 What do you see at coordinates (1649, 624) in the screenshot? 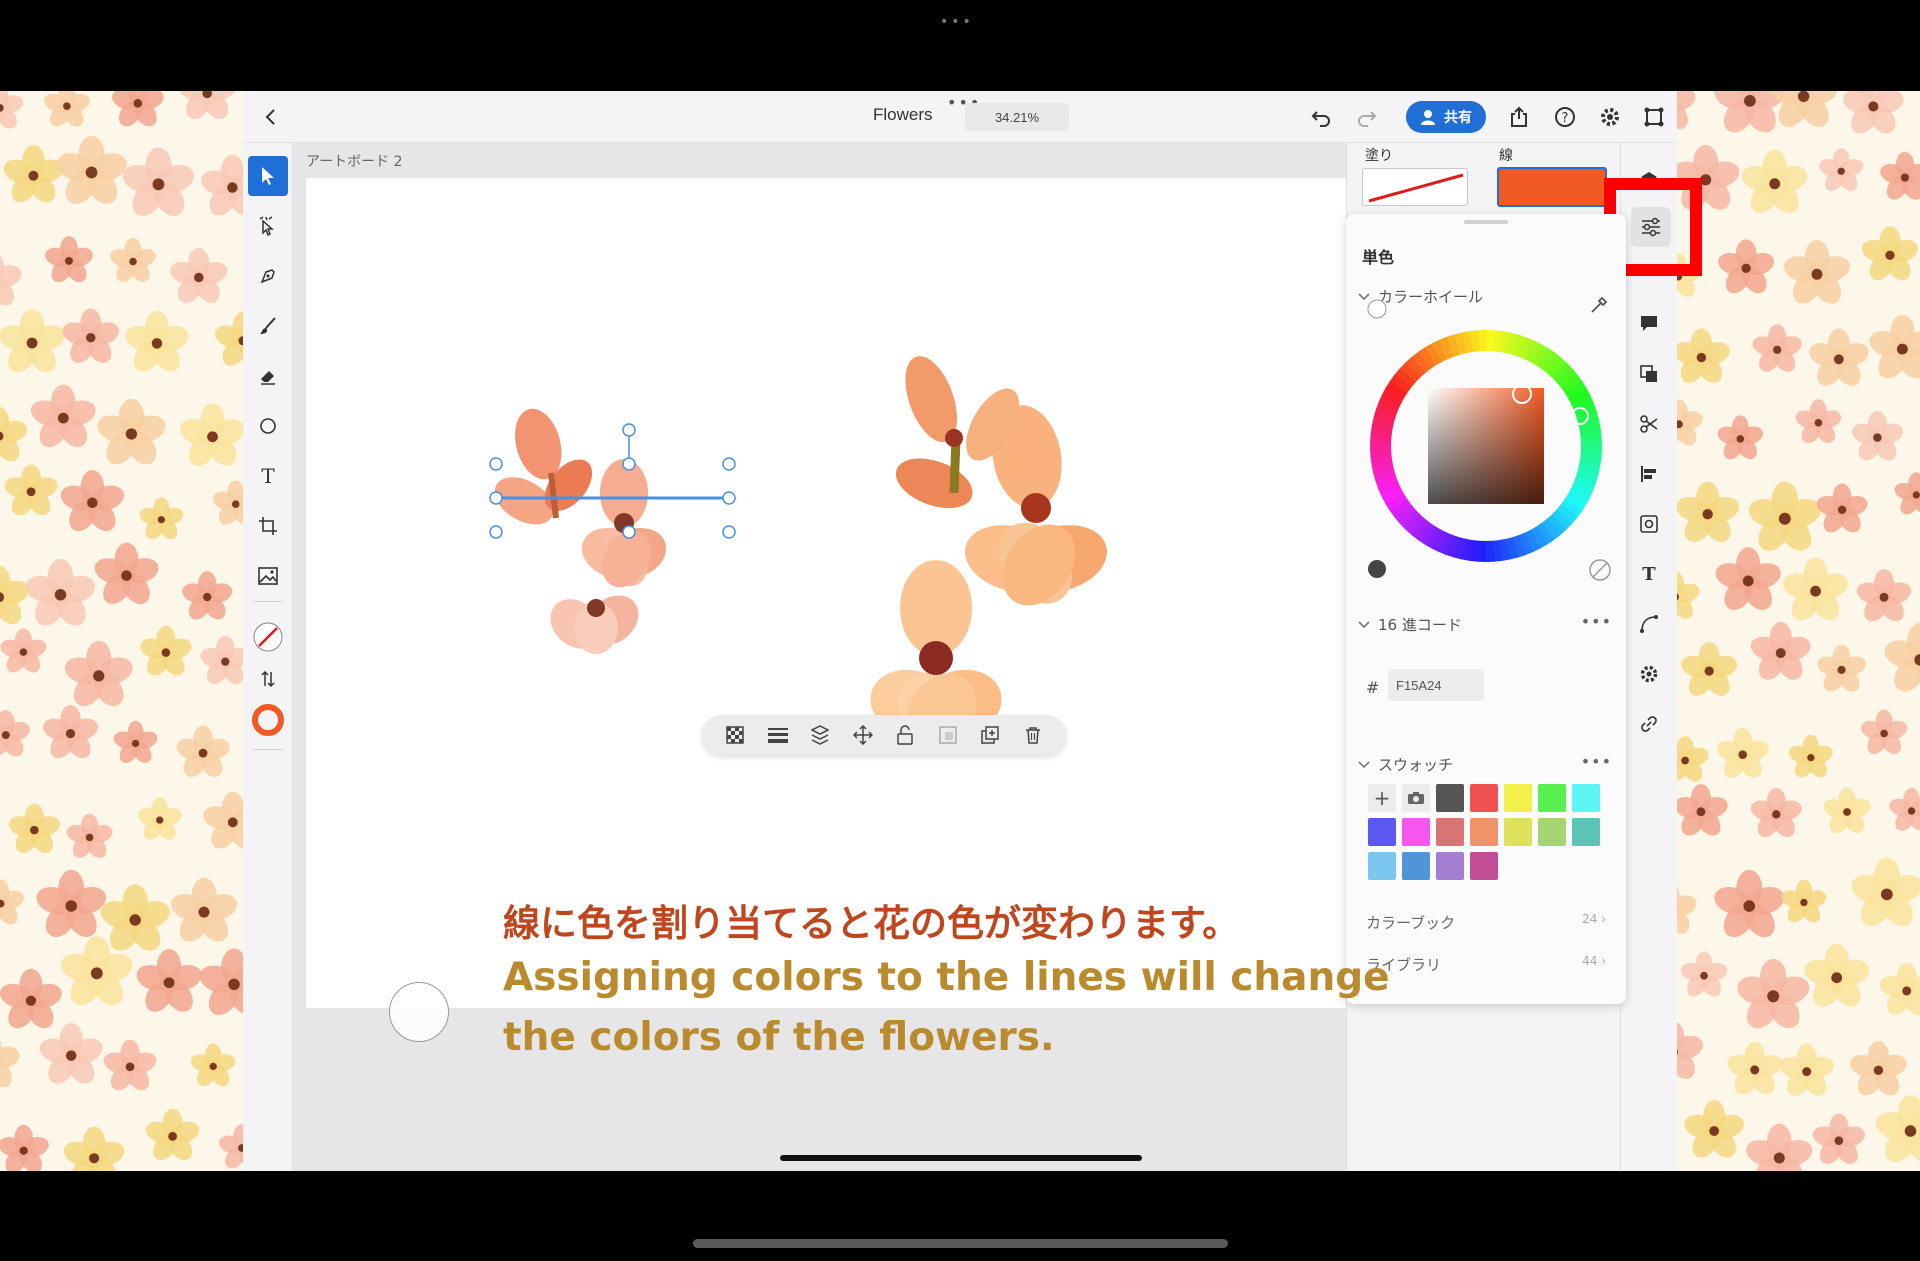
I see `path-icon` at bounding box center [1649, 624].